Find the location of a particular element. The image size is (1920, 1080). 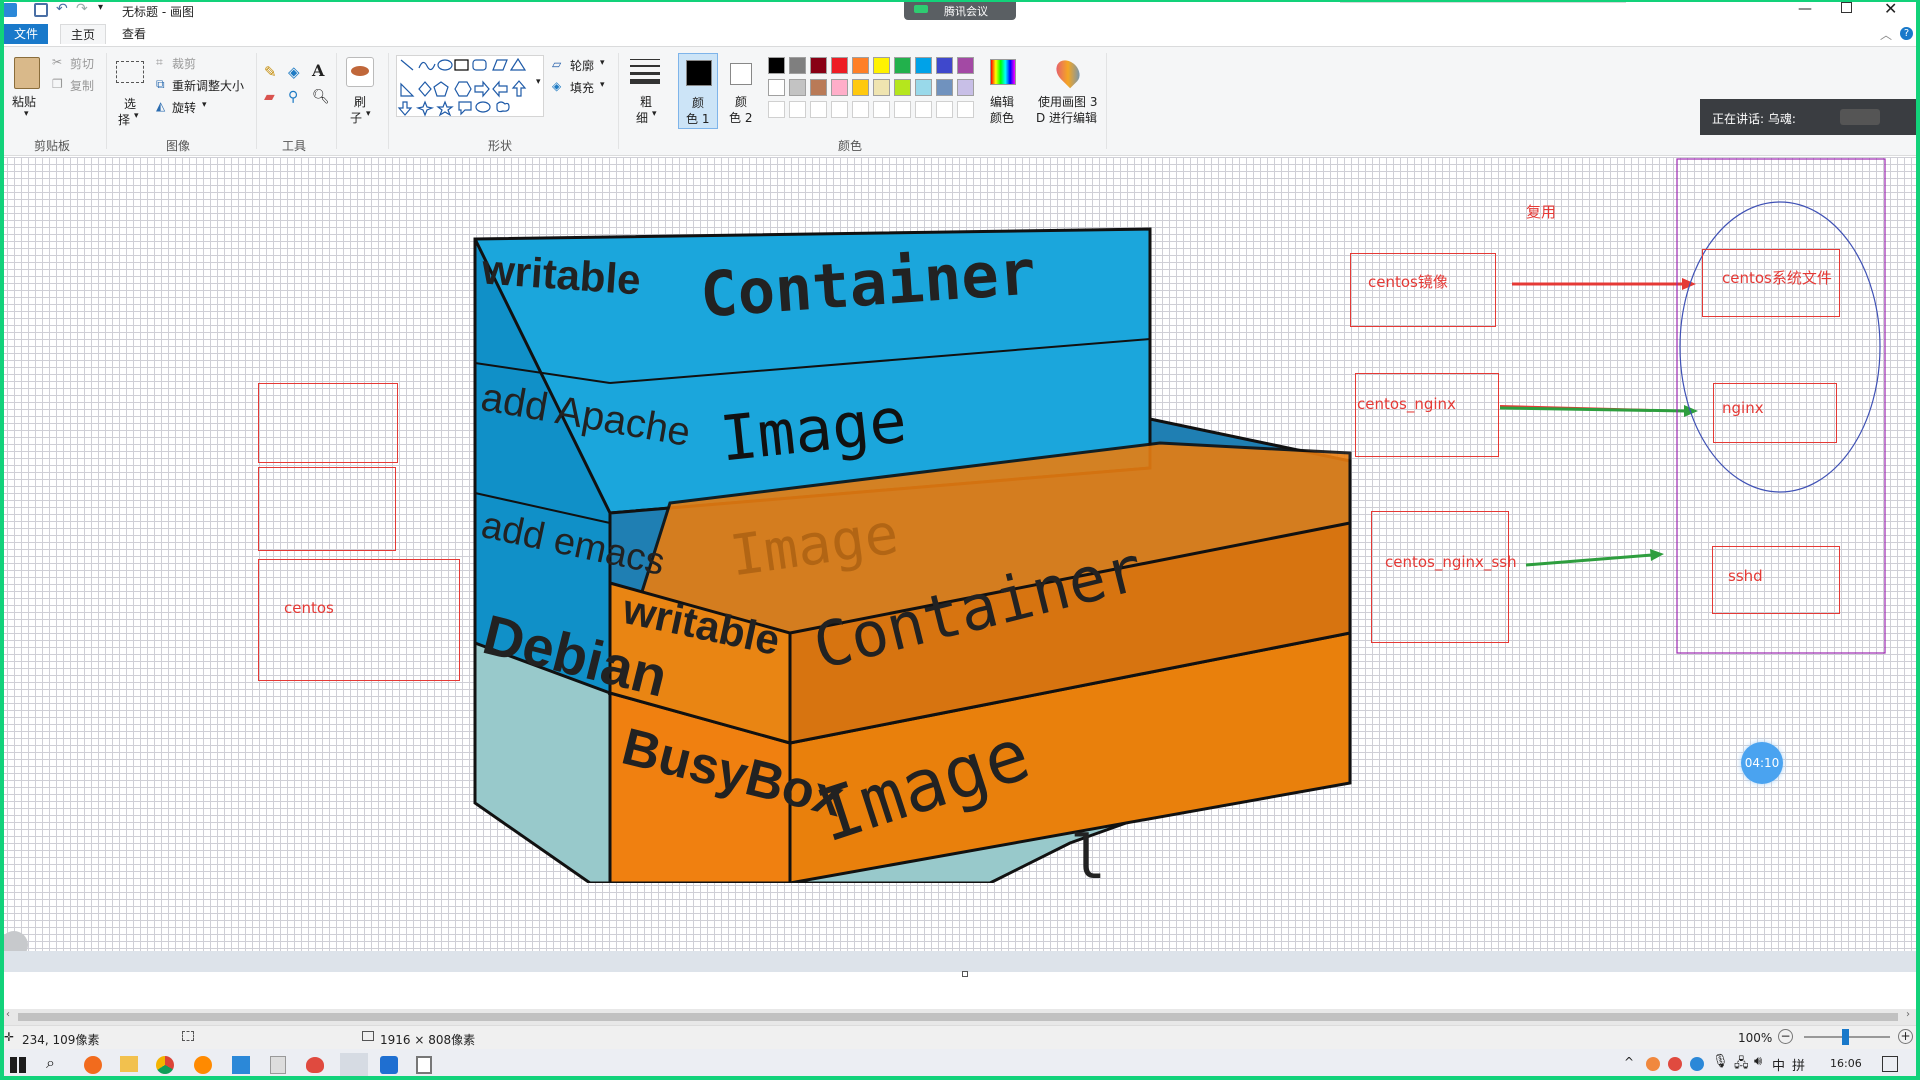

tab-view: 查看 is located at coordinates (134, 34).